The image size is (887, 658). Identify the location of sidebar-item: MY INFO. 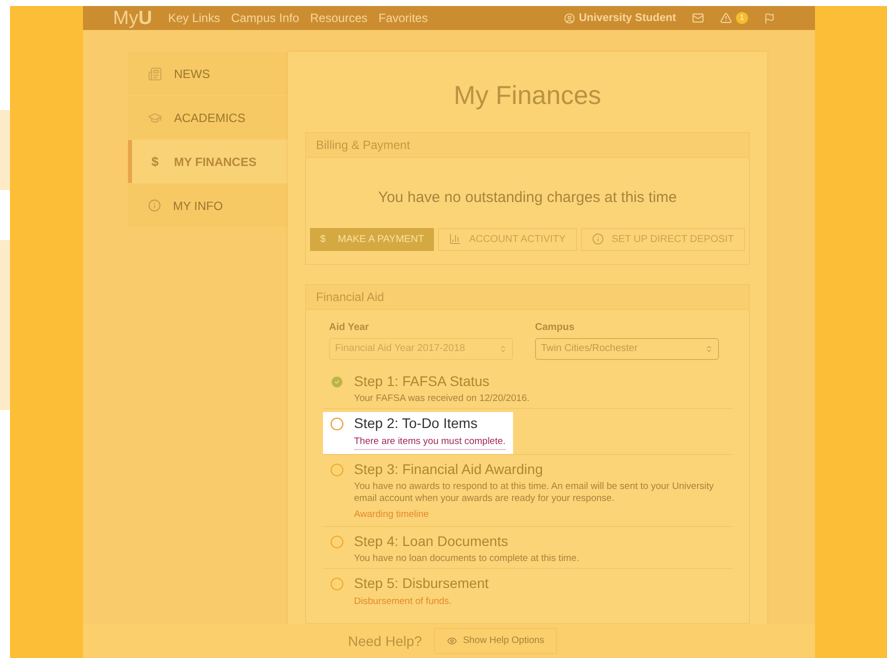
(208, 205).